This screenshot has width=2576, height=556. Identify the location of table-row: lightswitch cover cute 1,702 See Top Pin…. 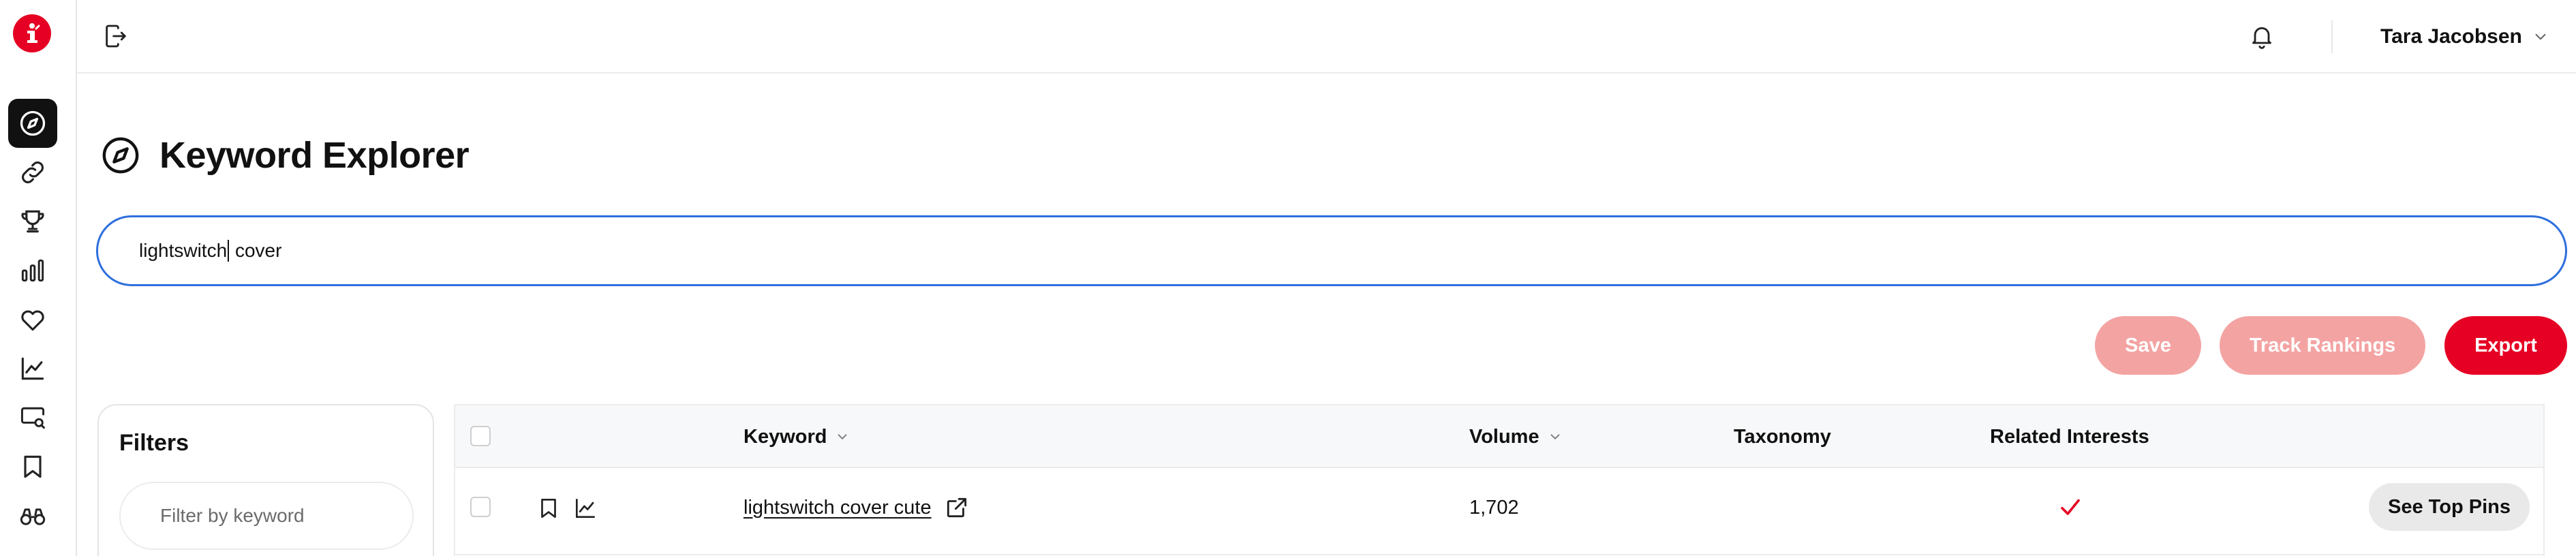
(1499, 511).